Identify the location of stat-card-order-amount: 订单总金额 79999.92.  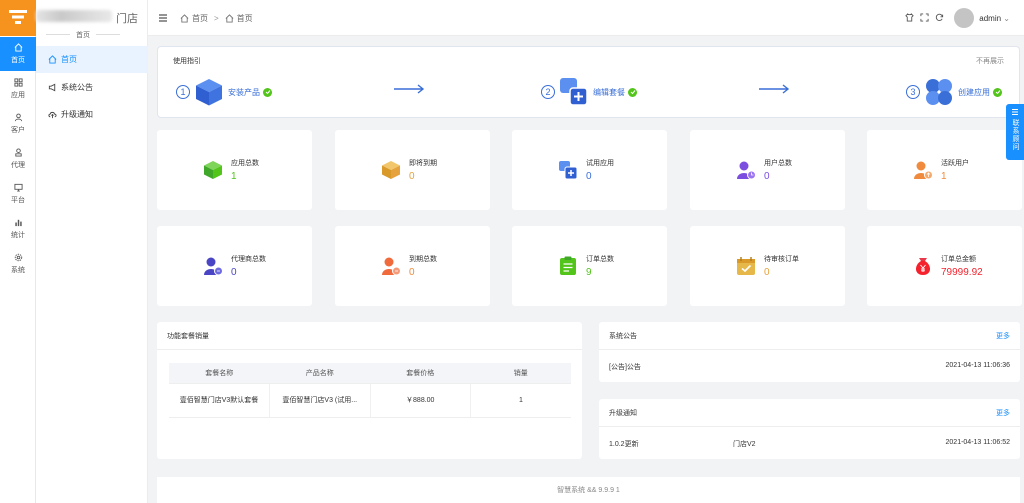
(944, 266).